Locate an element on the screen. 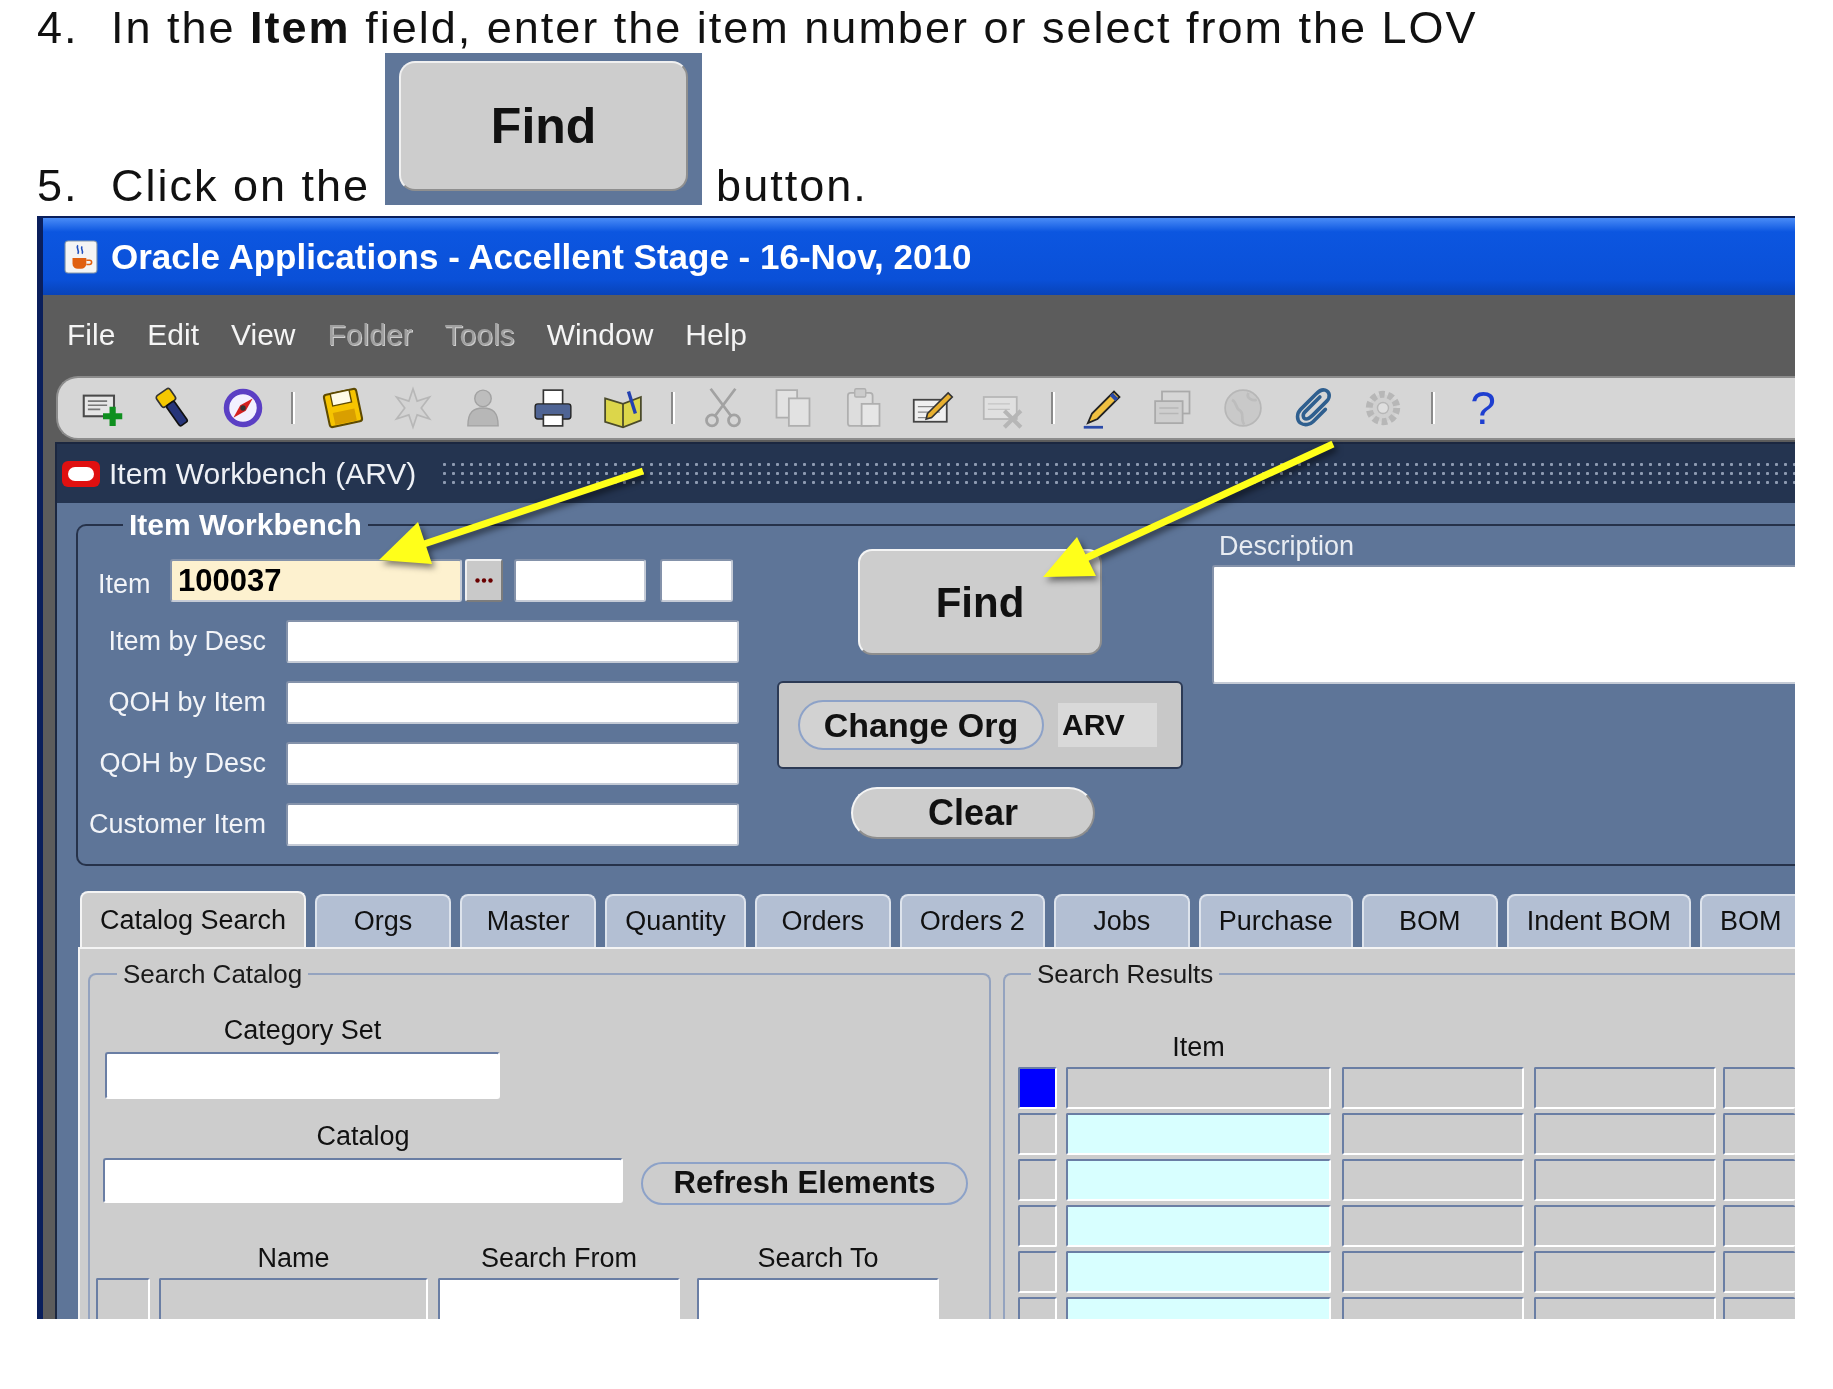 This screenshot has width=1833, height=1389. step-number: 4. is located at coordinates (58, 28).